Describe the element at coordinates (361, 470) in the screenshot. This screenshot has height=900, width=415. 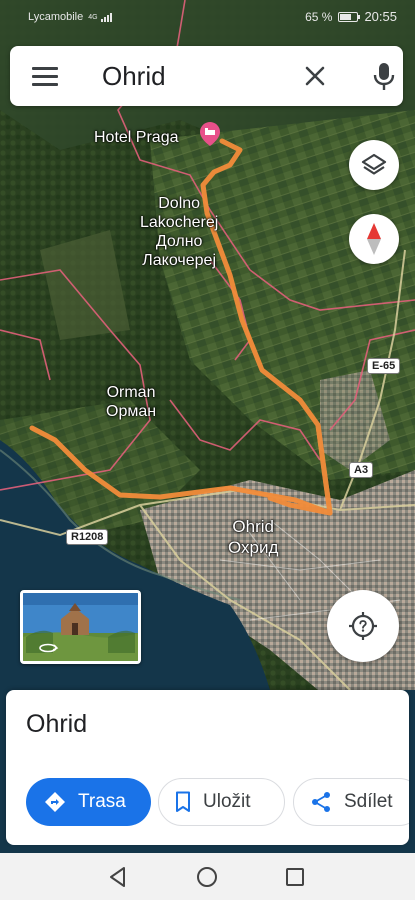
I see `road-shield-a3: A3` at that location.